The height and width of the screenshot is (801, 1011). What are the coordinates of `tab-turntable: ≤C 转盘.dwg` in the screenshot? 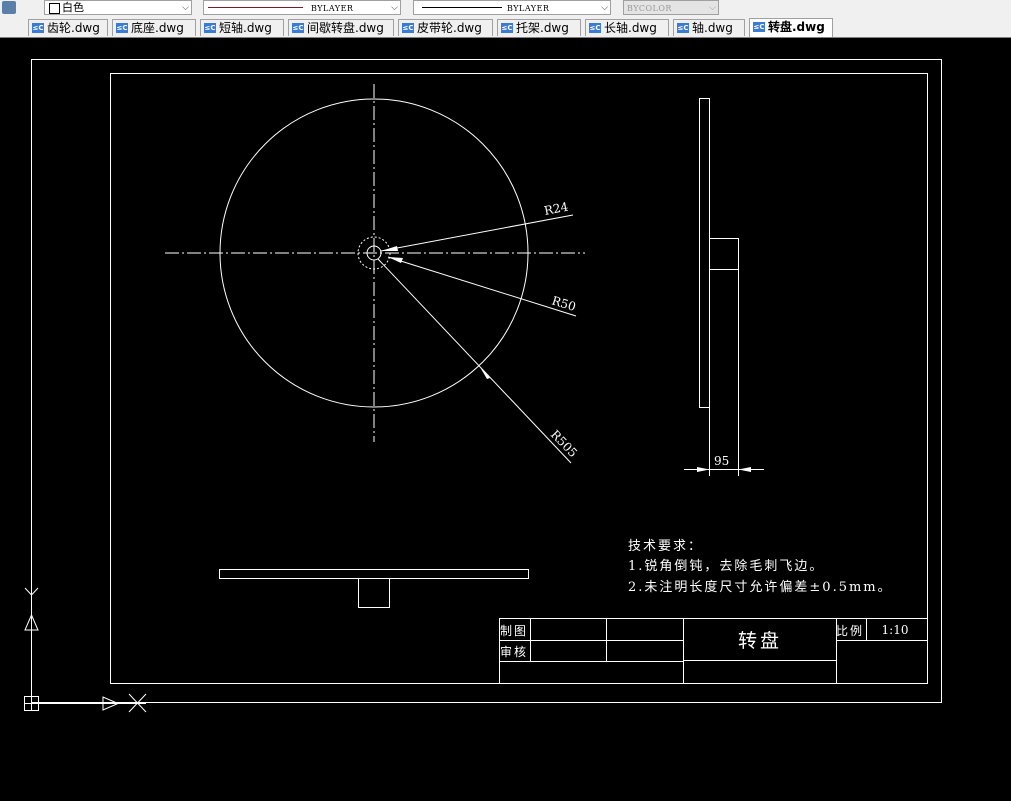 It's located at (791, 27).